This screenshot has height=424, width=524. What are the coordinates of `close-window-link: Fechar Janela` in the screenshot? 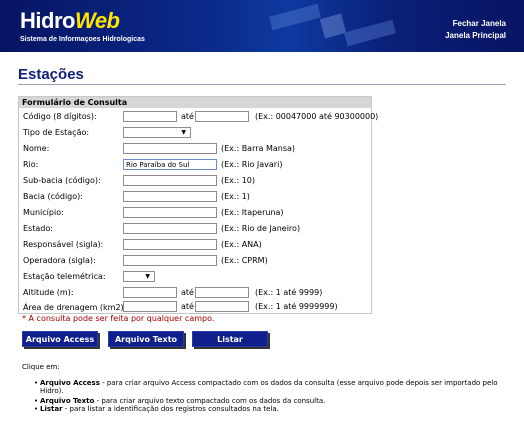 It's located at (479, 23).